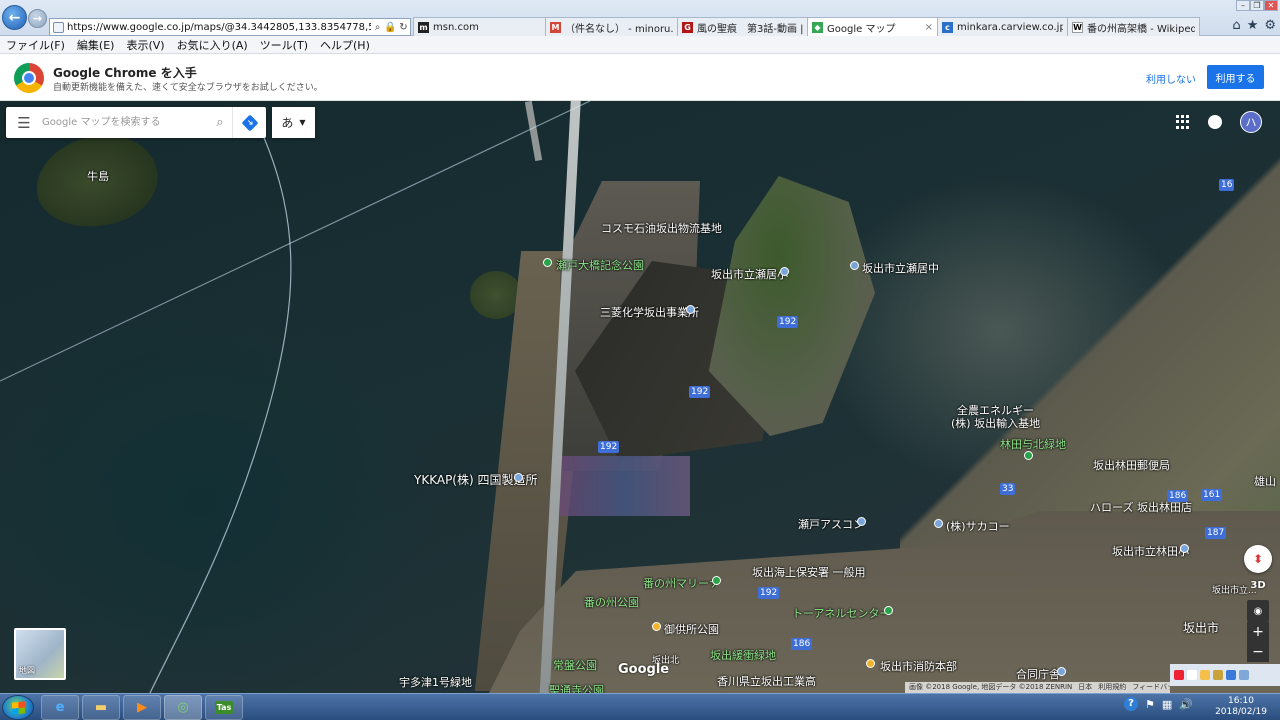  I want to click on minimize-icon: –, so click(1243, 5).